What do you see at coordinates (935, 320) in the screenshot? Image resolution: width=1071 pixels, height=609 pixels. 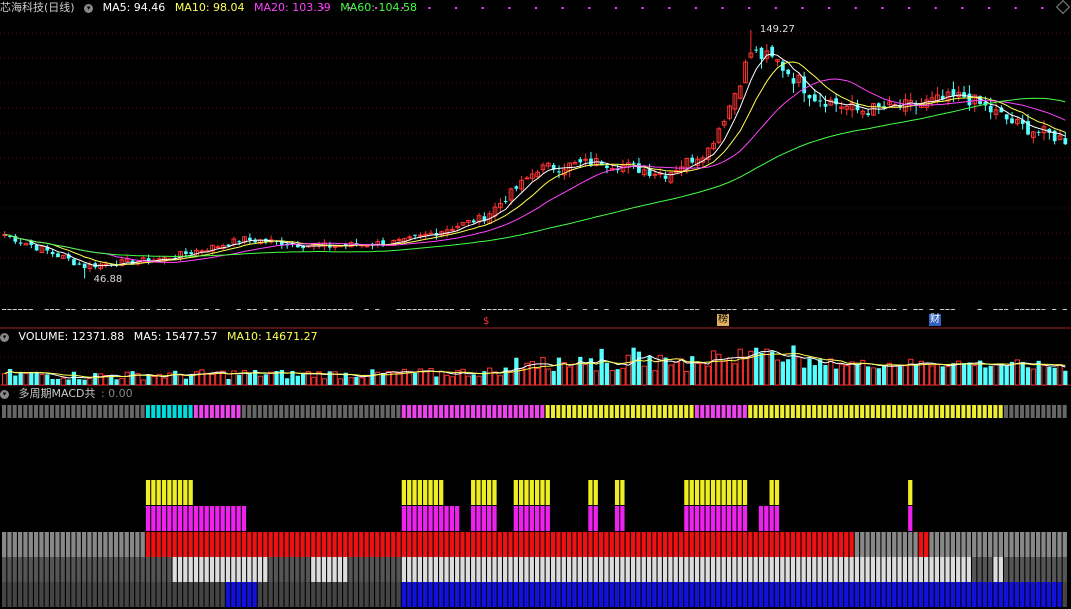 I see `event-mark-cai: 财` at bounding box center [935, 320].